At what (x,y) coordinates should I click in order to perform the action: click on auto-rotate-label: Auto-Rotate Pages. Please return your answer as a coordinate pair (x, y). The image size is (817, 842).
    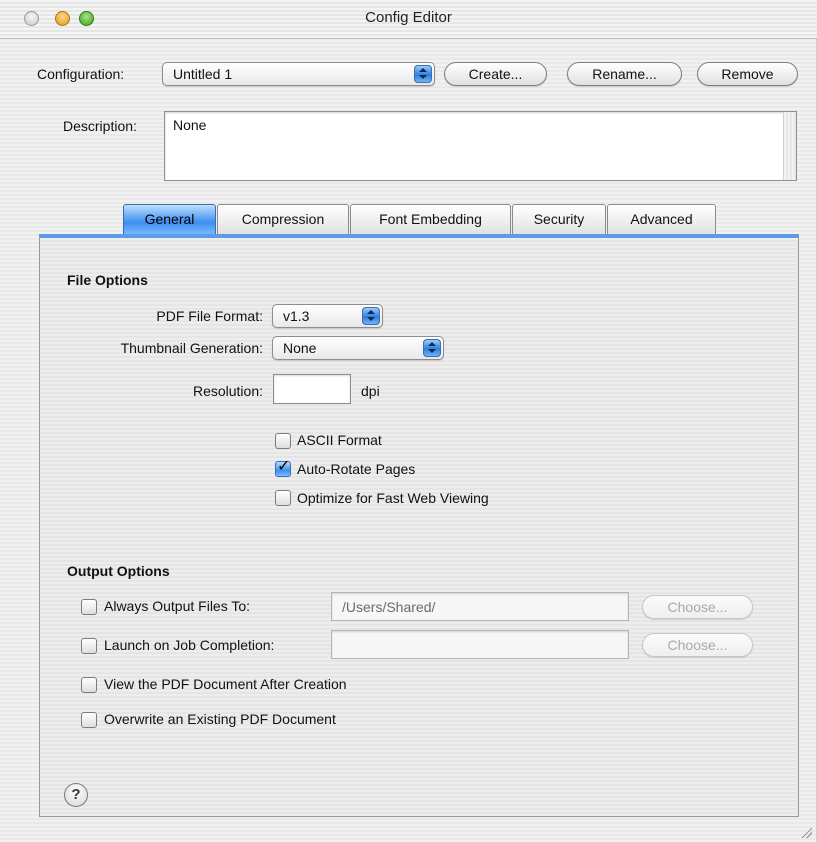
    Looking at the image, I should click on (356, 469).